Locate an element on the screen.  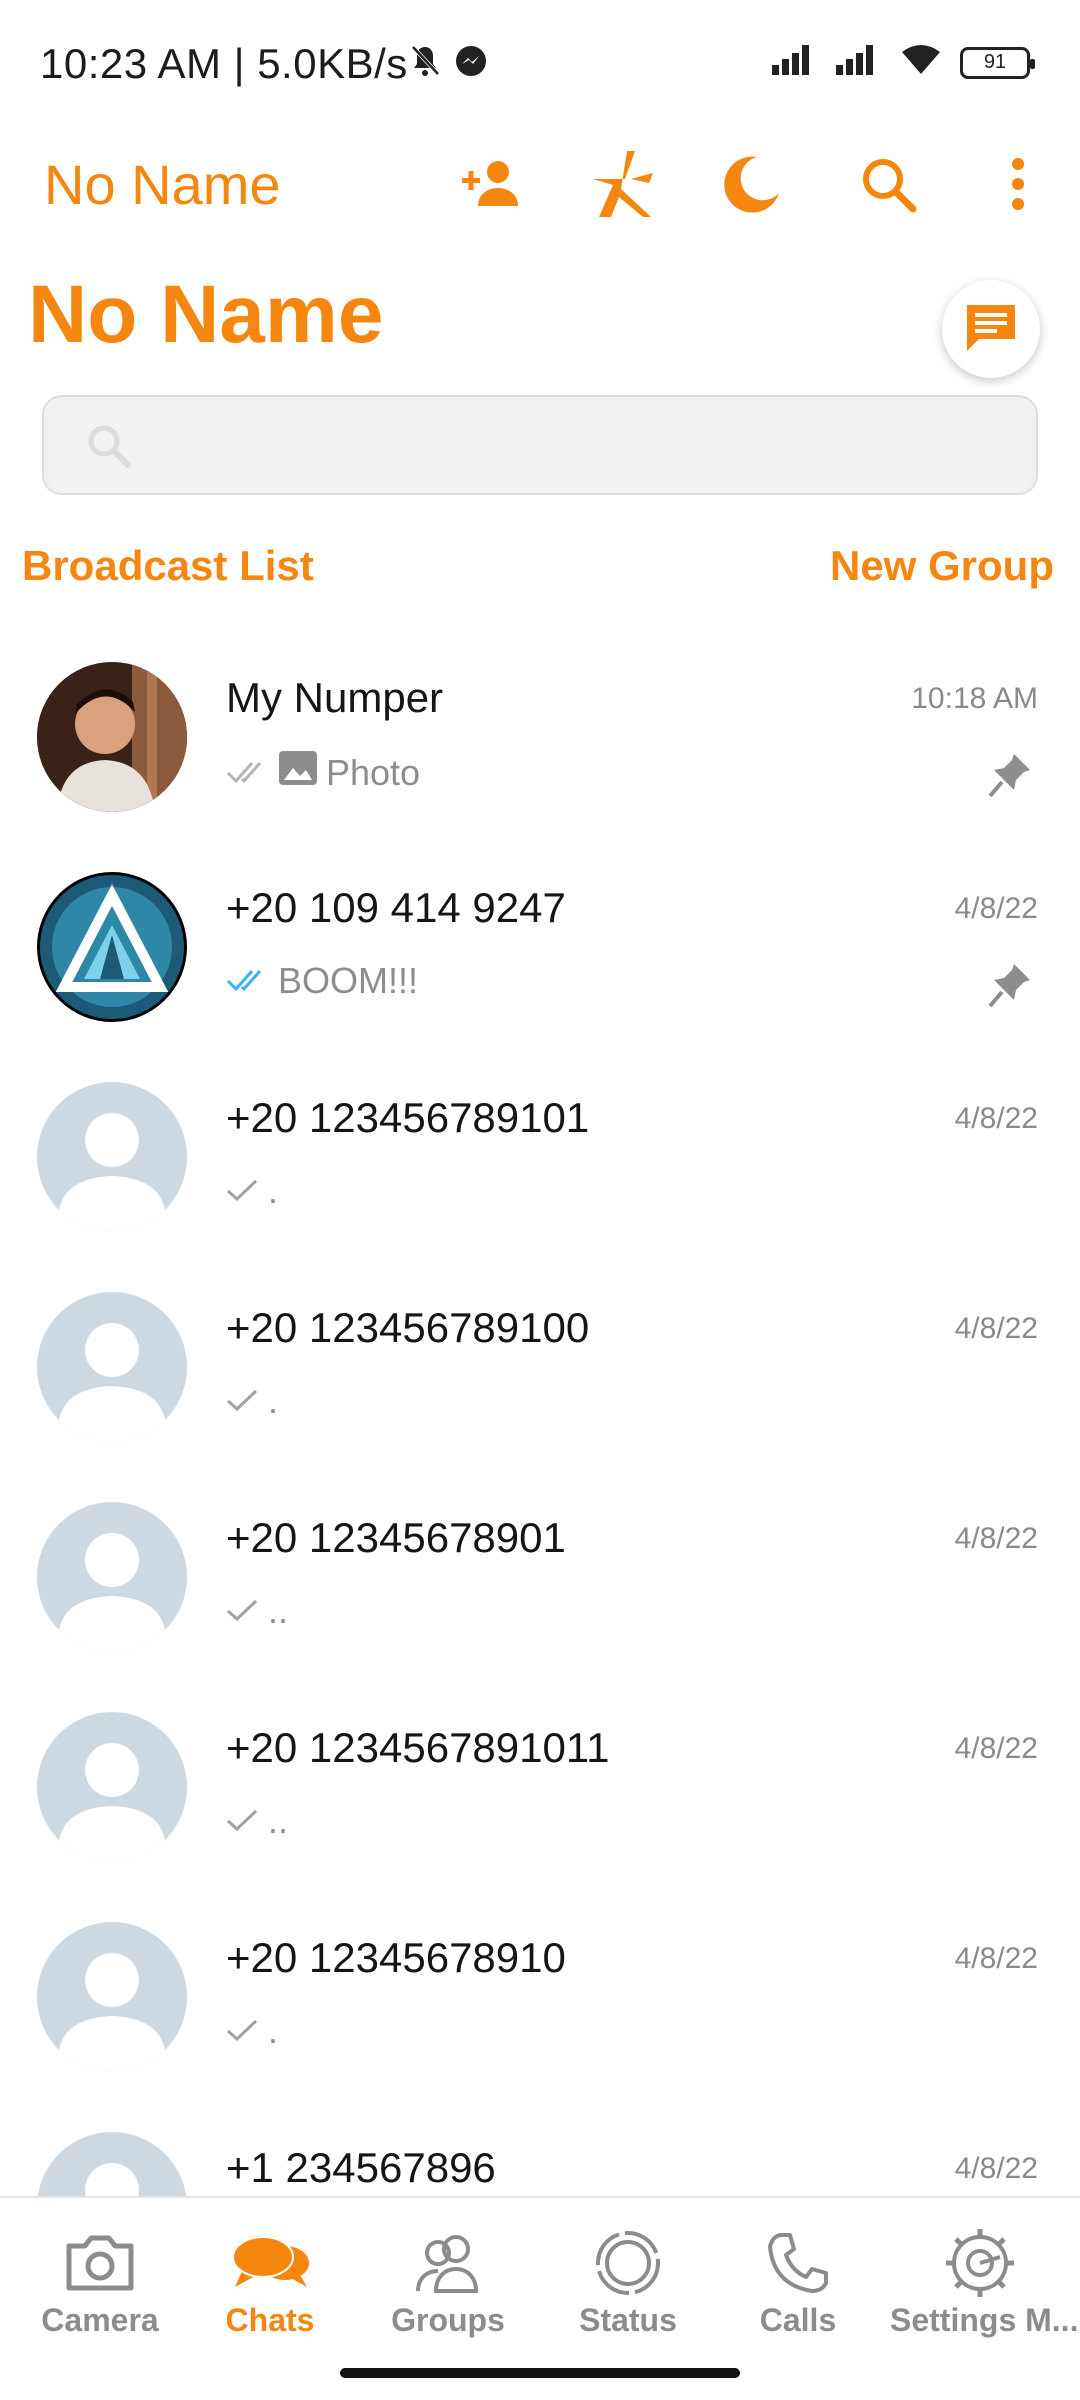
search-icon is located at coordinates (888, 184).